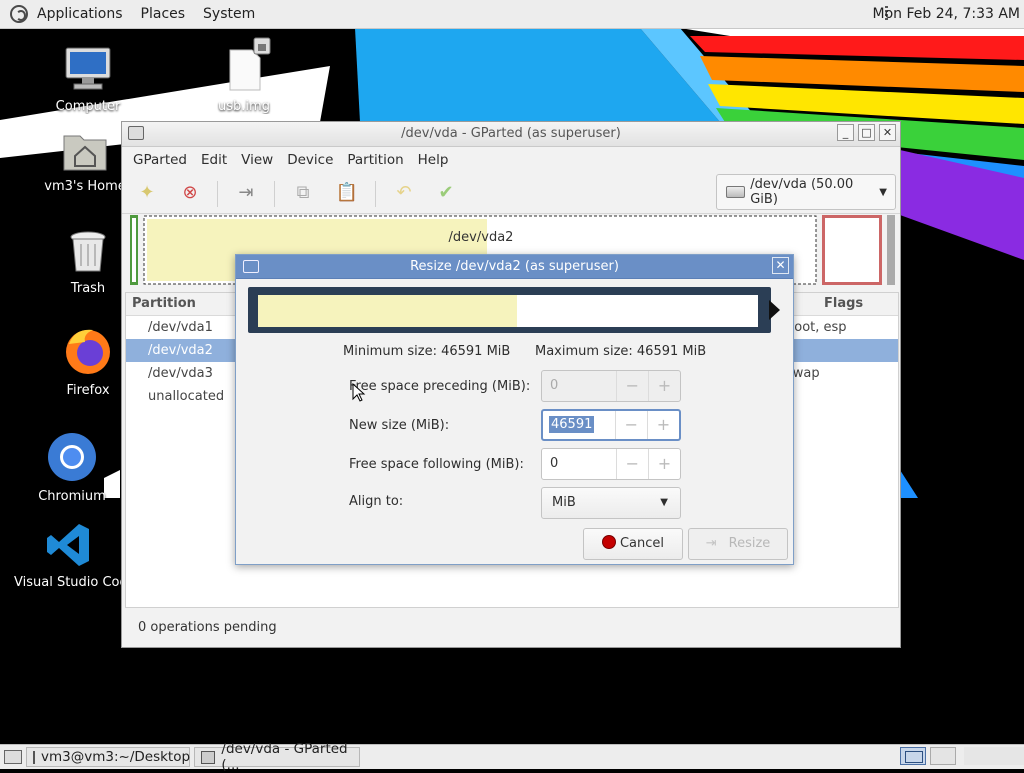  What do you see at coordinates (621, 351) in the screenshot?
I see `maximum-size-label: Maximum size: 46591 MiB` at bounding box center [621, 351].